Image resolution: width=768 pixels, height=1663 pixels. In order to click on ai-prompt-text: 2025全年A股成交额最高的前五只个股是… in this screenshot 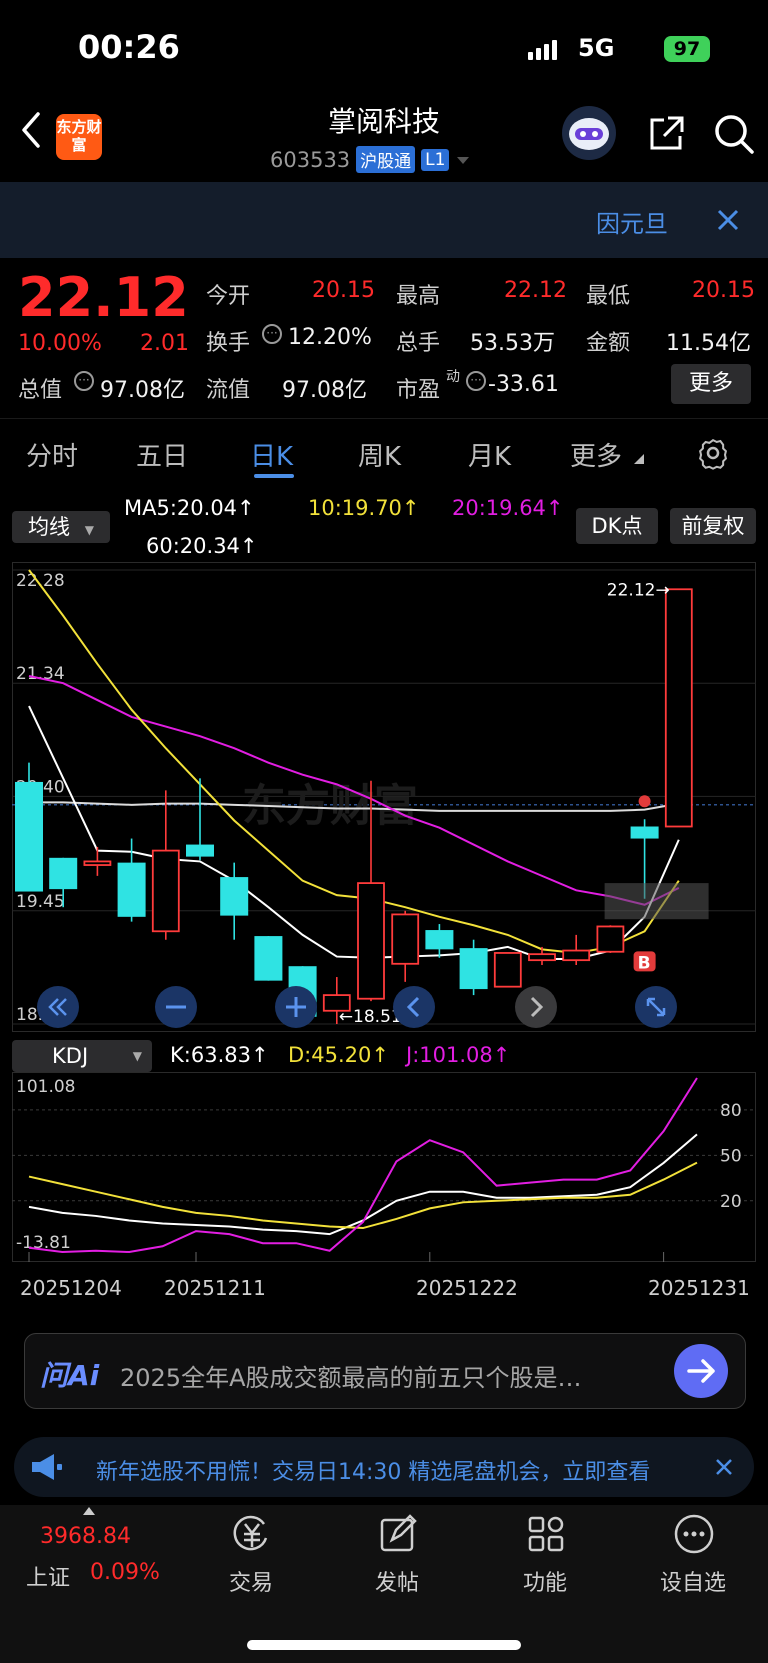, I will do `click(351, 1378)`.